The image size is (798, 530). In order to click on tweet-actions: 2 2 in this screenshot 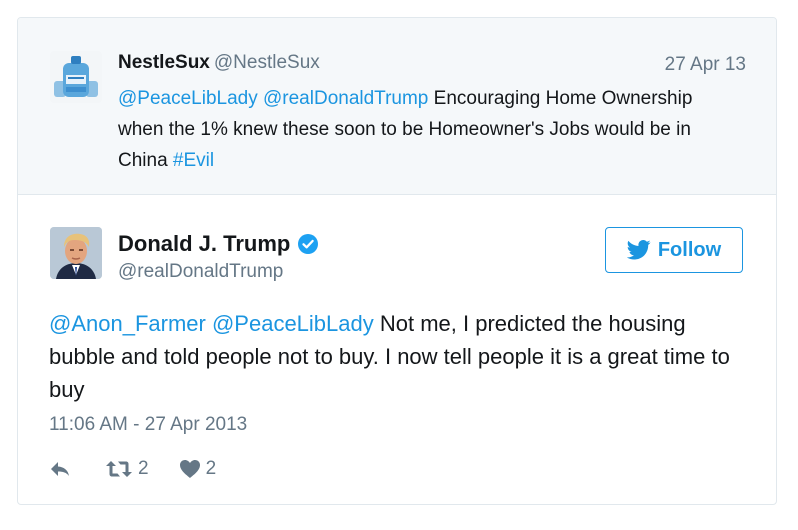, I will do `click(132, 469)`.